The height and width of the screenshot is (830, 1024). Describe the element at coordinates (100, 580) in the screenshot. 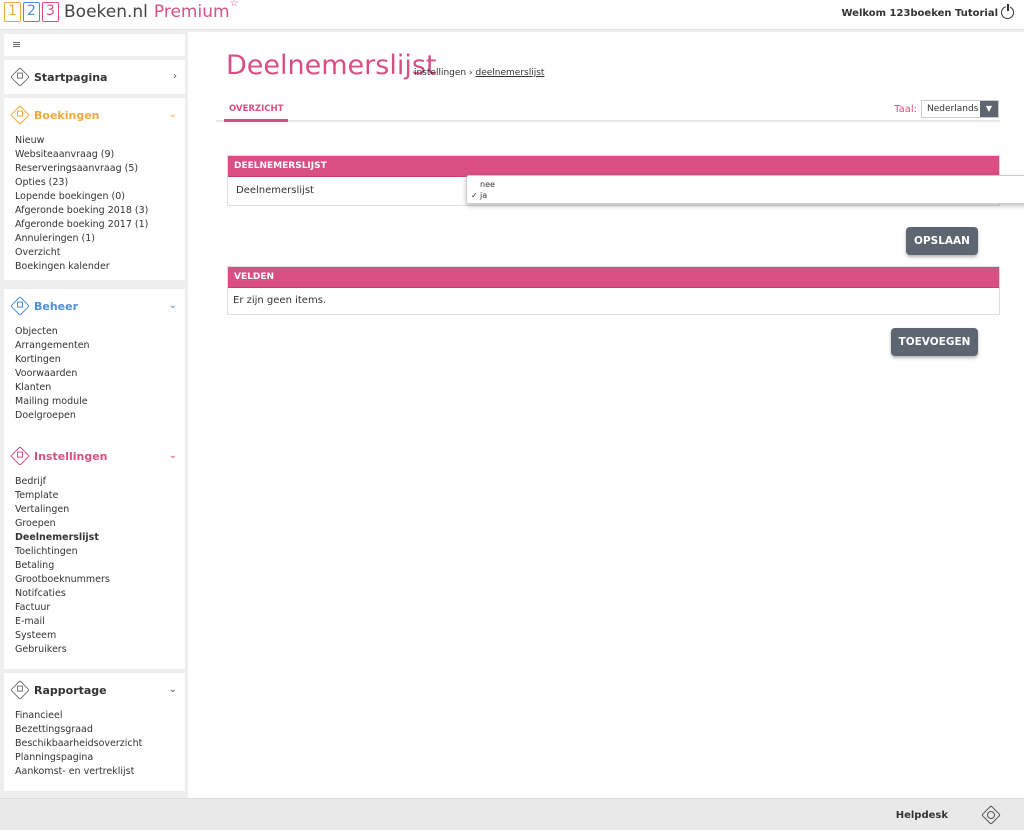

I see `sidebar-item-grootboeknummers: Grootboeknummers` at that location.